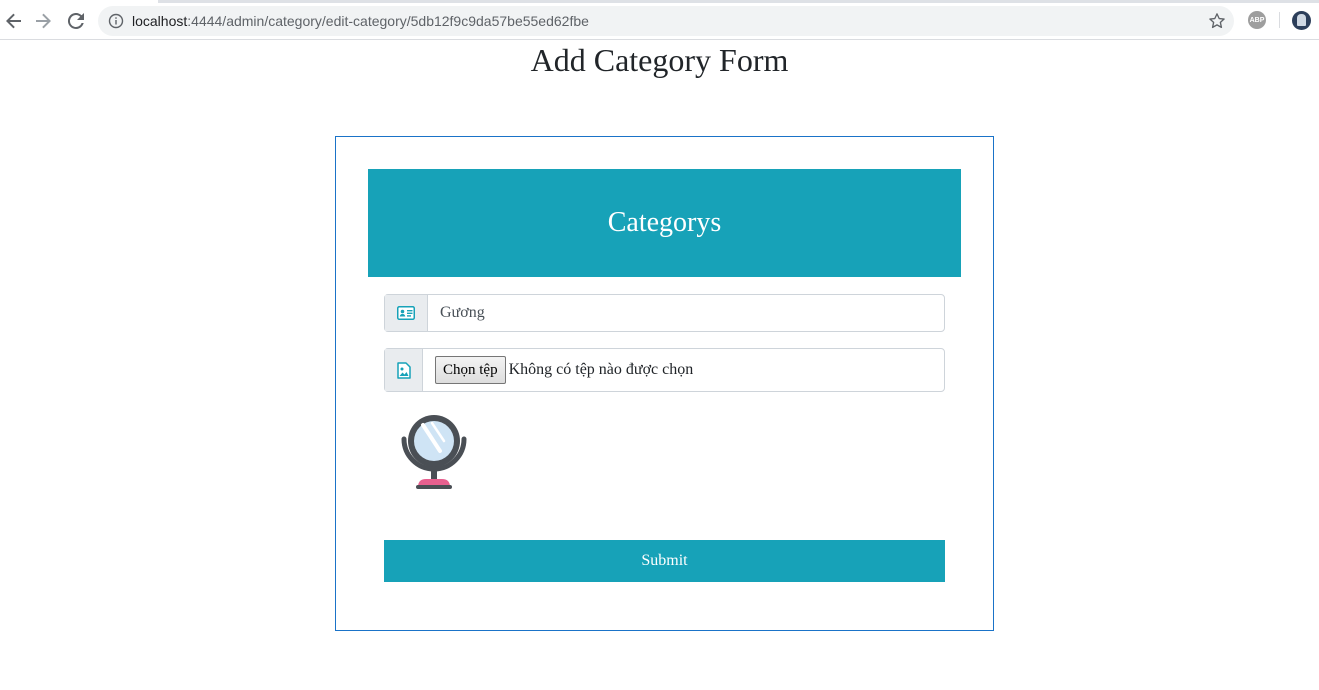  Describe the element at coordinates (659, 1) in the screenshot. I see `tab-strip` at that location.